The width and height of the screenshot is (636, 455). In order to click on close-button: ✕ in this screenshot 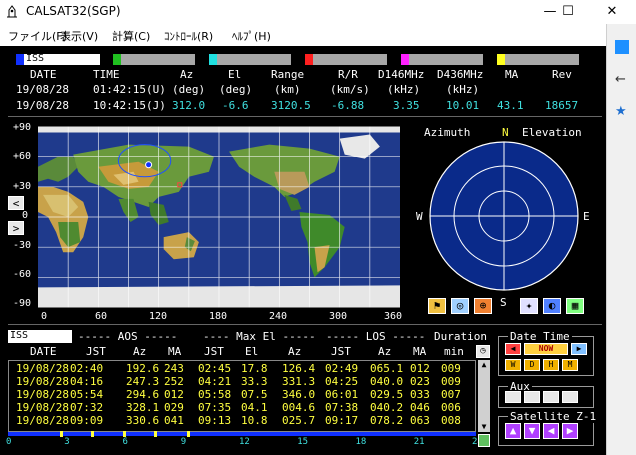, I will do `click(612, 12)`.